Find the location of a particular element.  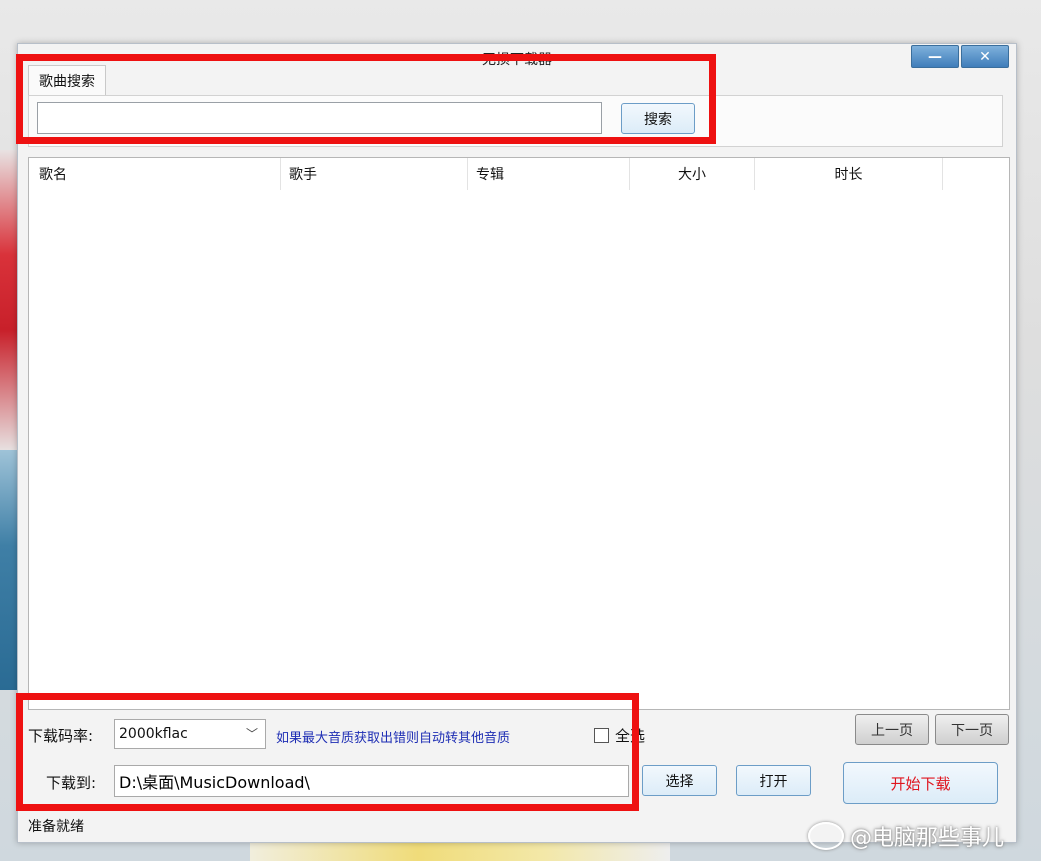

column-header-artist: 歌手 is located at coordinates (374, 174).